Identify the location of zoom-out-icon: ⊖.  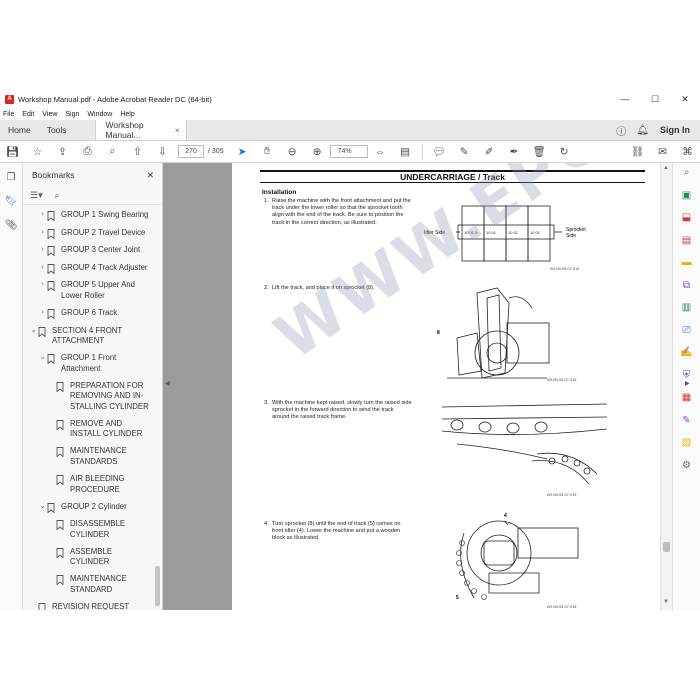
(292, 152).